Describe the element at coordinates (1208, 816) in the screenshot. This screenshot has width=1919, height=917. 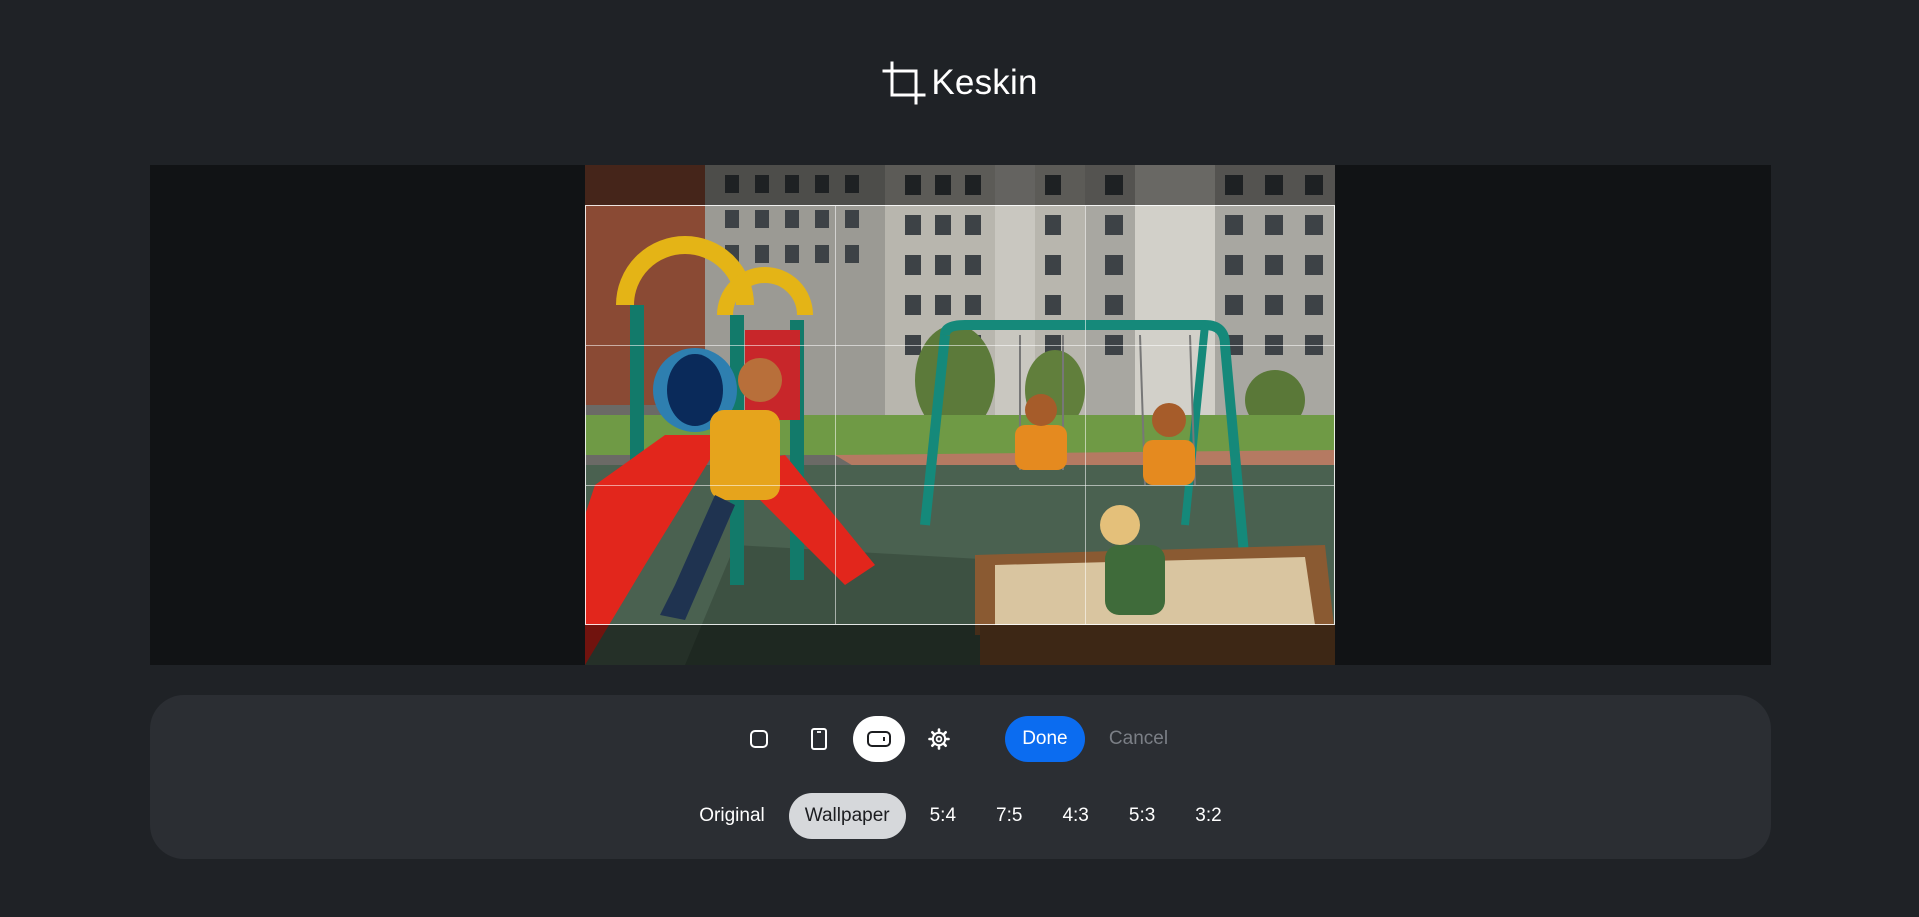
I see `ratio-3-2: 3:2` at that location.